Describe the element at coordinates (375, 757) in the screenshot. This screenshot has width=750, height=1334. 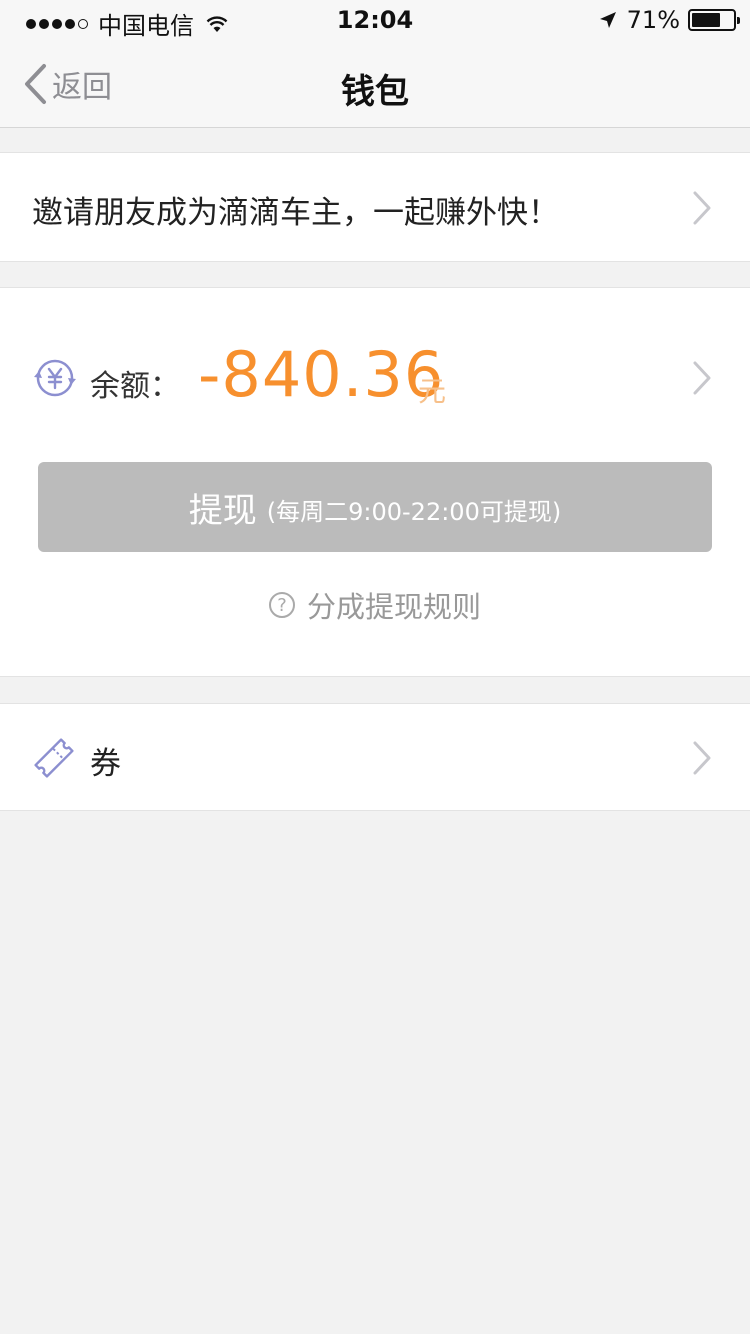
I see `coupon-row: 券` at that location.